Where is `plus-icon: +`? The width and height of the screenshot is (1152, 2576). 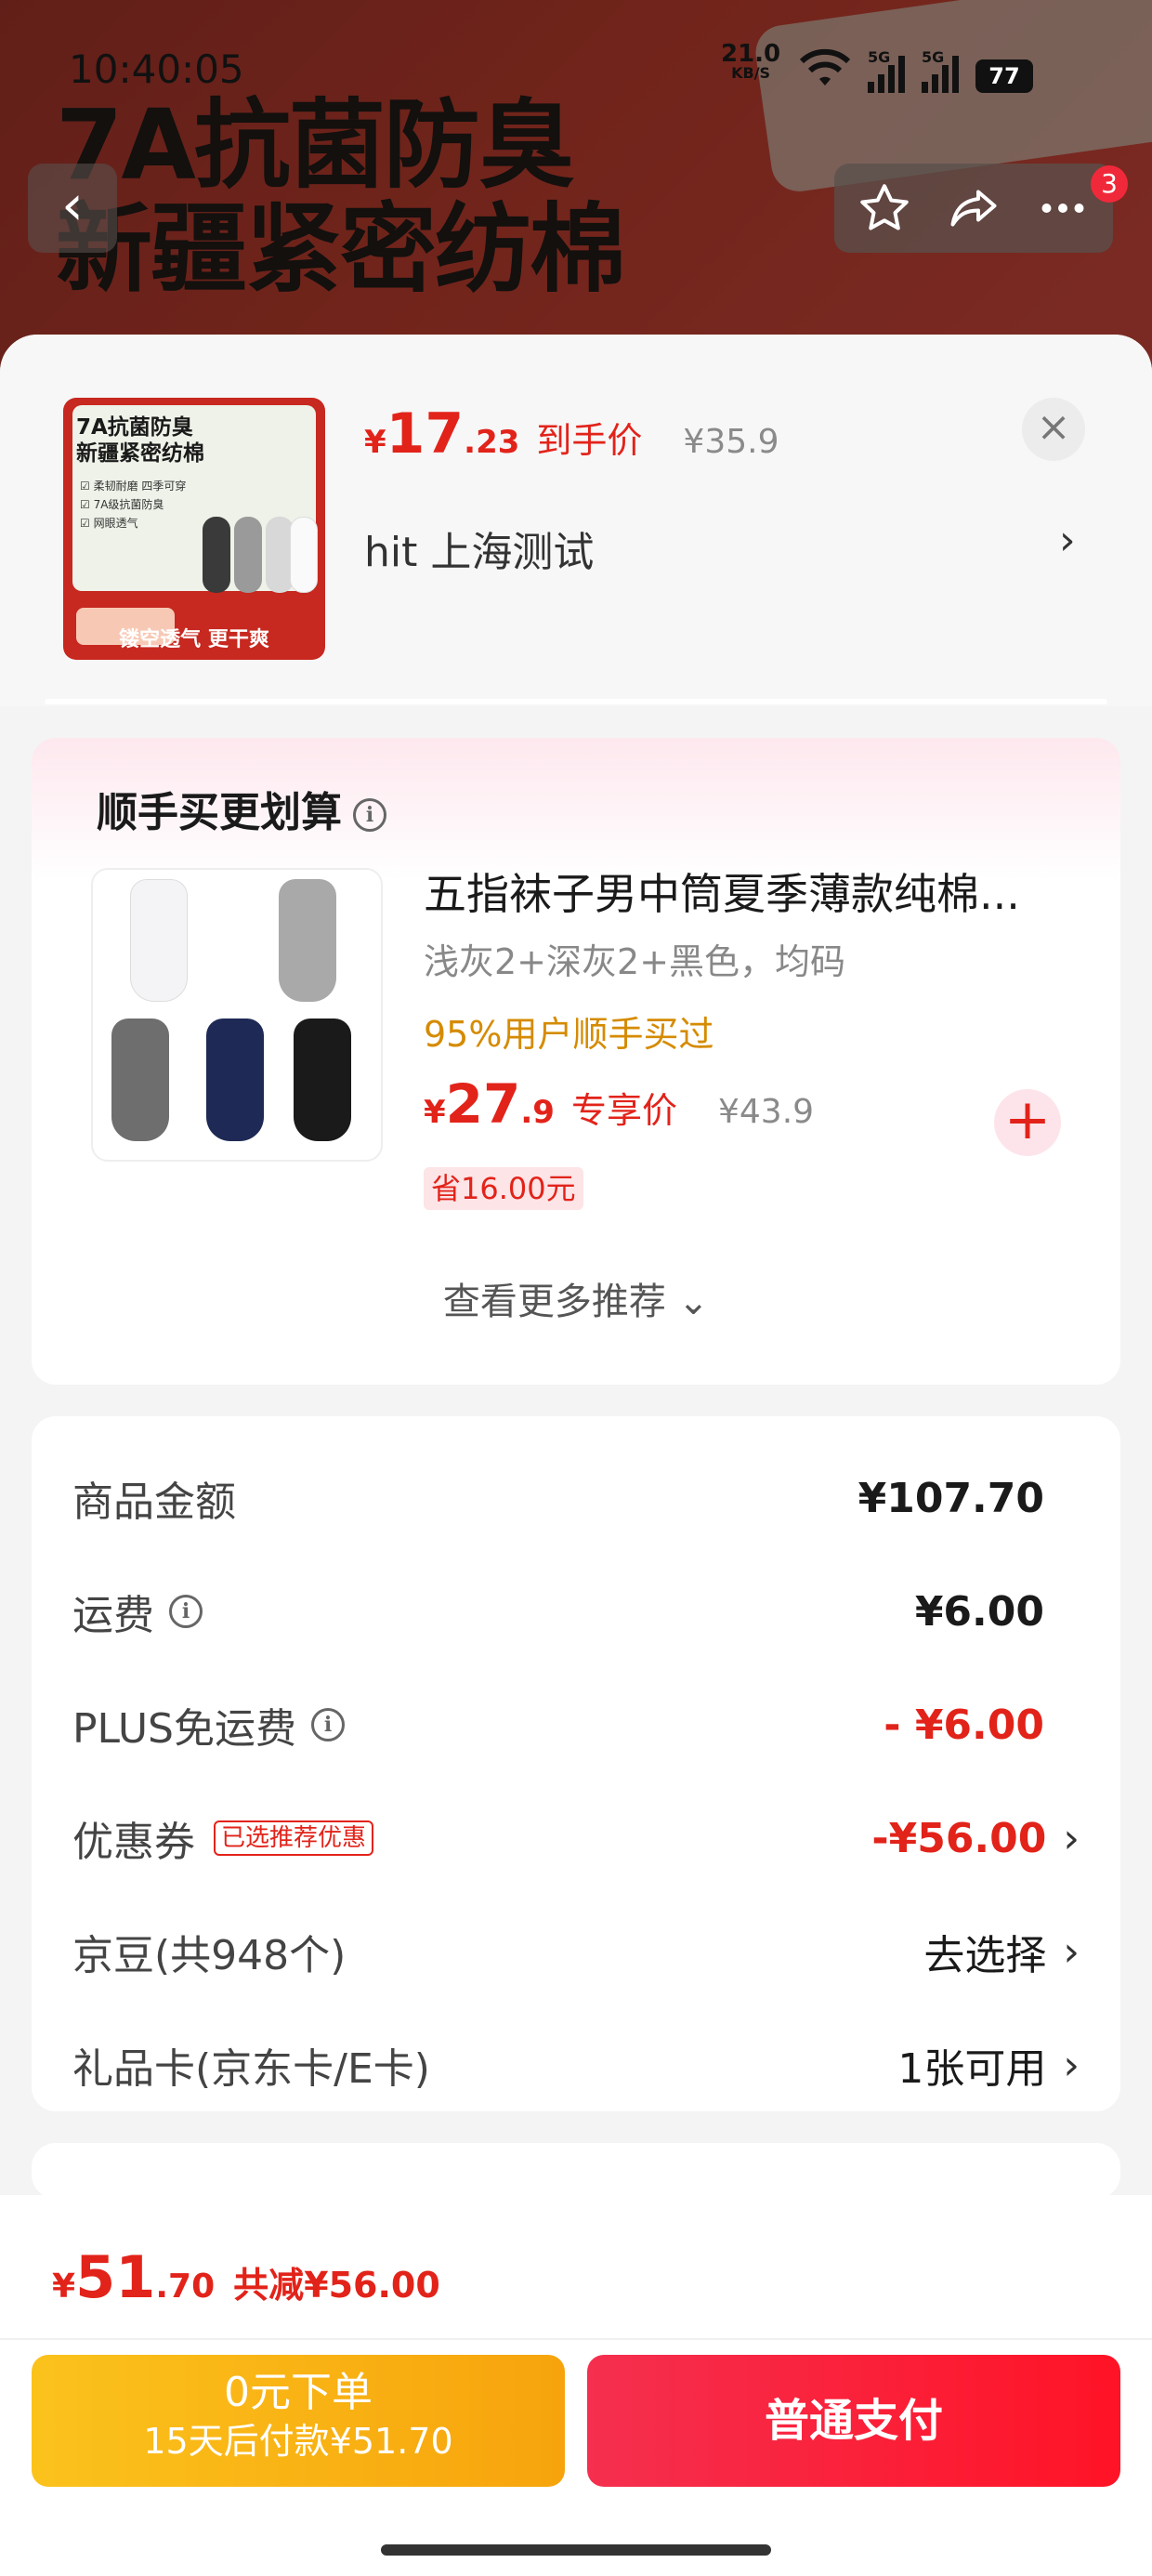 plus-icon: + is located at coordinates (1027, 1119).